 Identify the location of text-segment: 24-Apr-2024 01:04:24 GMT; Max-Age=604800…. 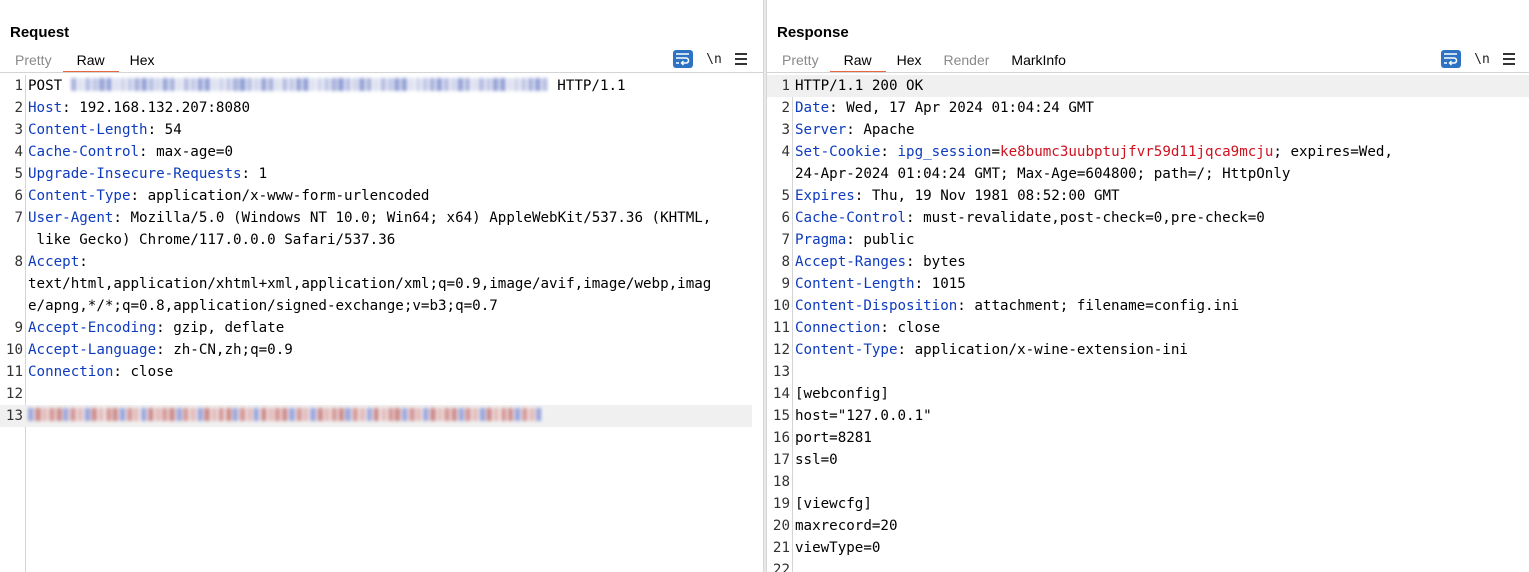
(1043, 174).